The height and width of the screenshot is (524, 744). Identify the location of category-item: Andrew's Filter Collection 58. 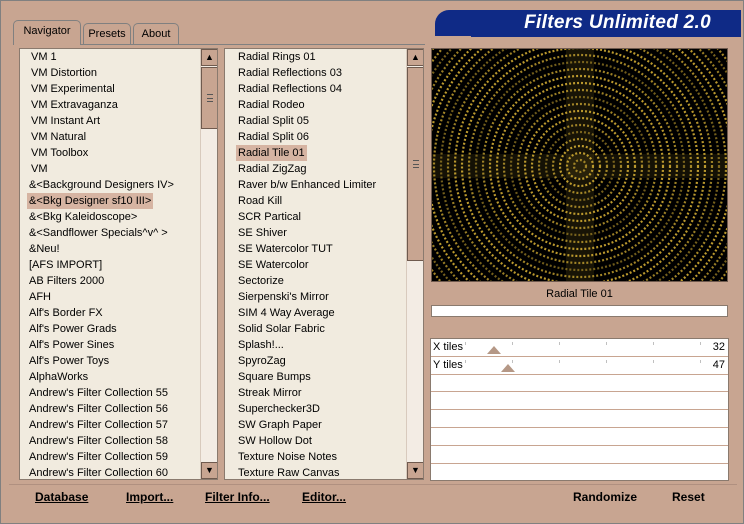
(109, 441).